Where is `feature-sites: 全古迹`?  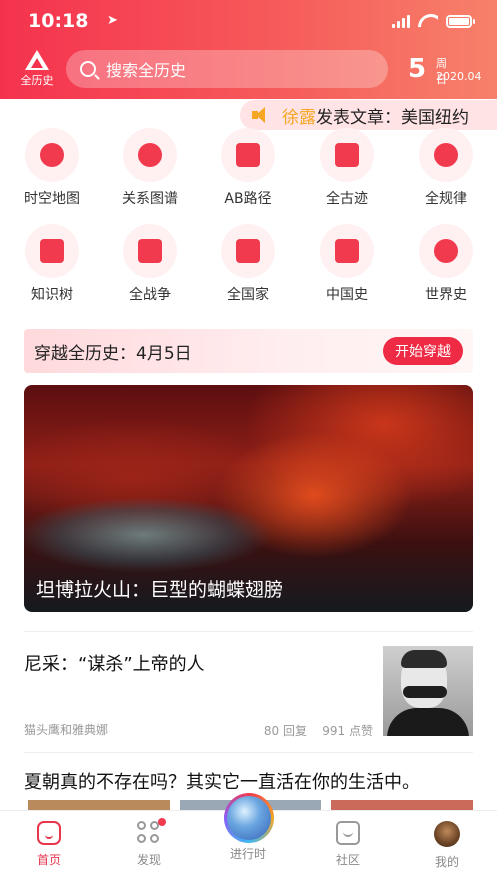
feature-sites: 全古迹 is located at coordinates (347, 168).